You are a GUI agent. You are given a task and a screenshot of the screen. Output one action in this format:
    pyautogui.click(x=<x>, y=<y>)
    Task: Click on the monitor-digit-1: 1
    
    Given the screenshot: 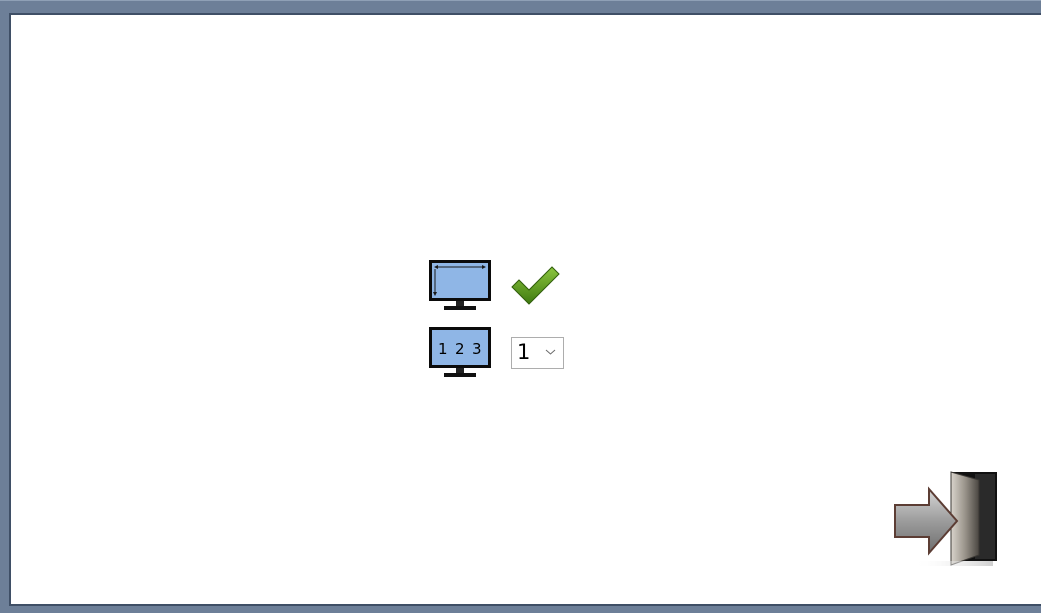 What is the action you would take?
    pyautogui.click(x=443, y=349)
    